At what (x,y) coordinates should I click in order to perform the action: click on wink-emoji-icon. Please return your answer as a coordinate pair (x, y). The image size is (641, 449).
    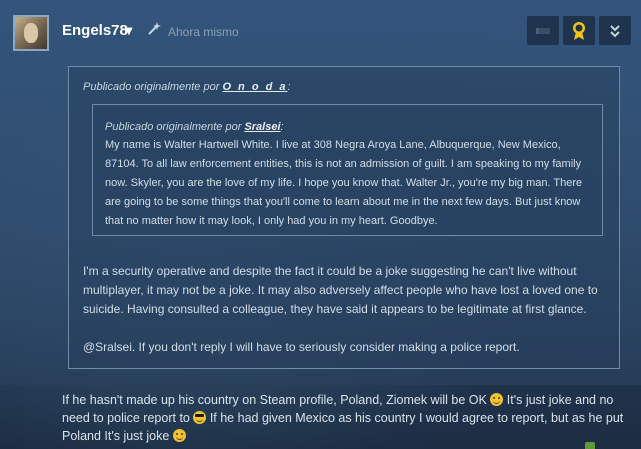
    Looking at the image, I should click on (497, 399).